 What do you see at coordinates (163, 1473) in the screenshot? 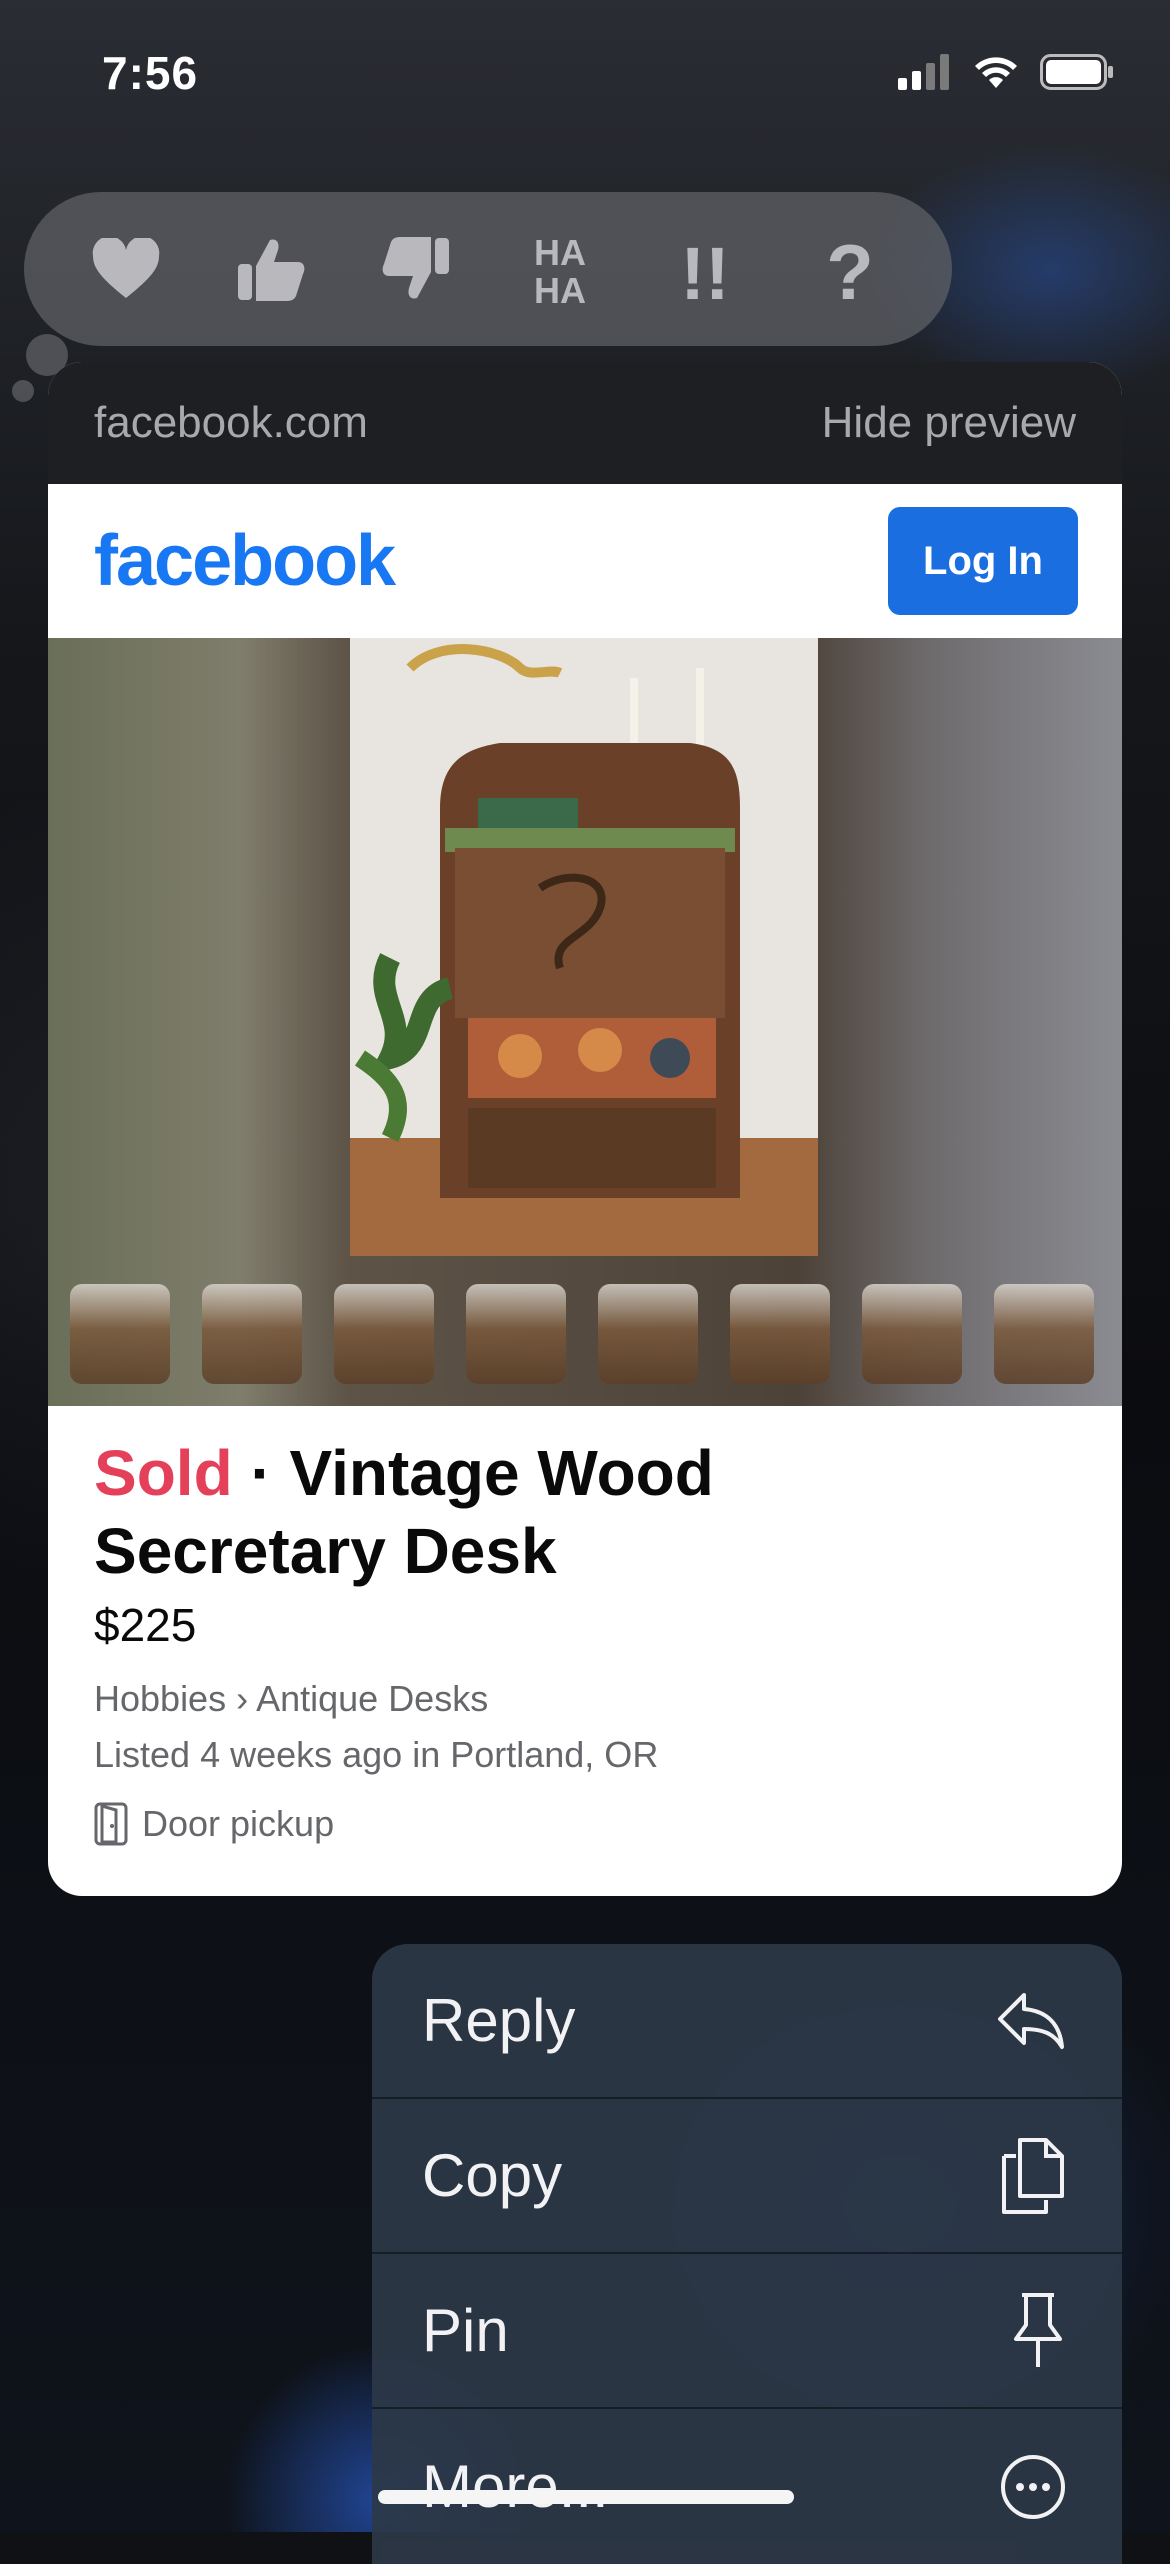
I see `sold-status: Sold` at bounding box center [163, 1473].